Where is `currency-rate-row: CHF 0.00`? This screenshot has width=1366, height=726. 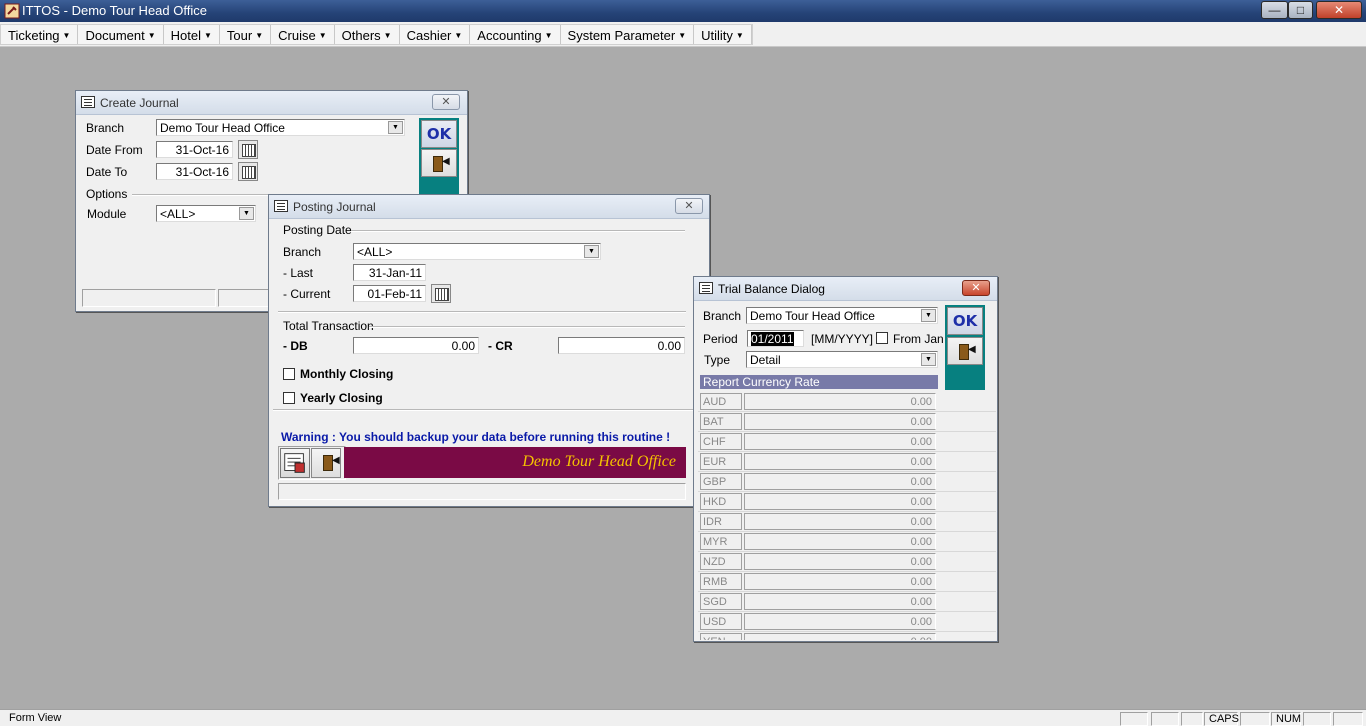
currency-rate-row: CHF 0.00 is located at coordinates (847, 442).